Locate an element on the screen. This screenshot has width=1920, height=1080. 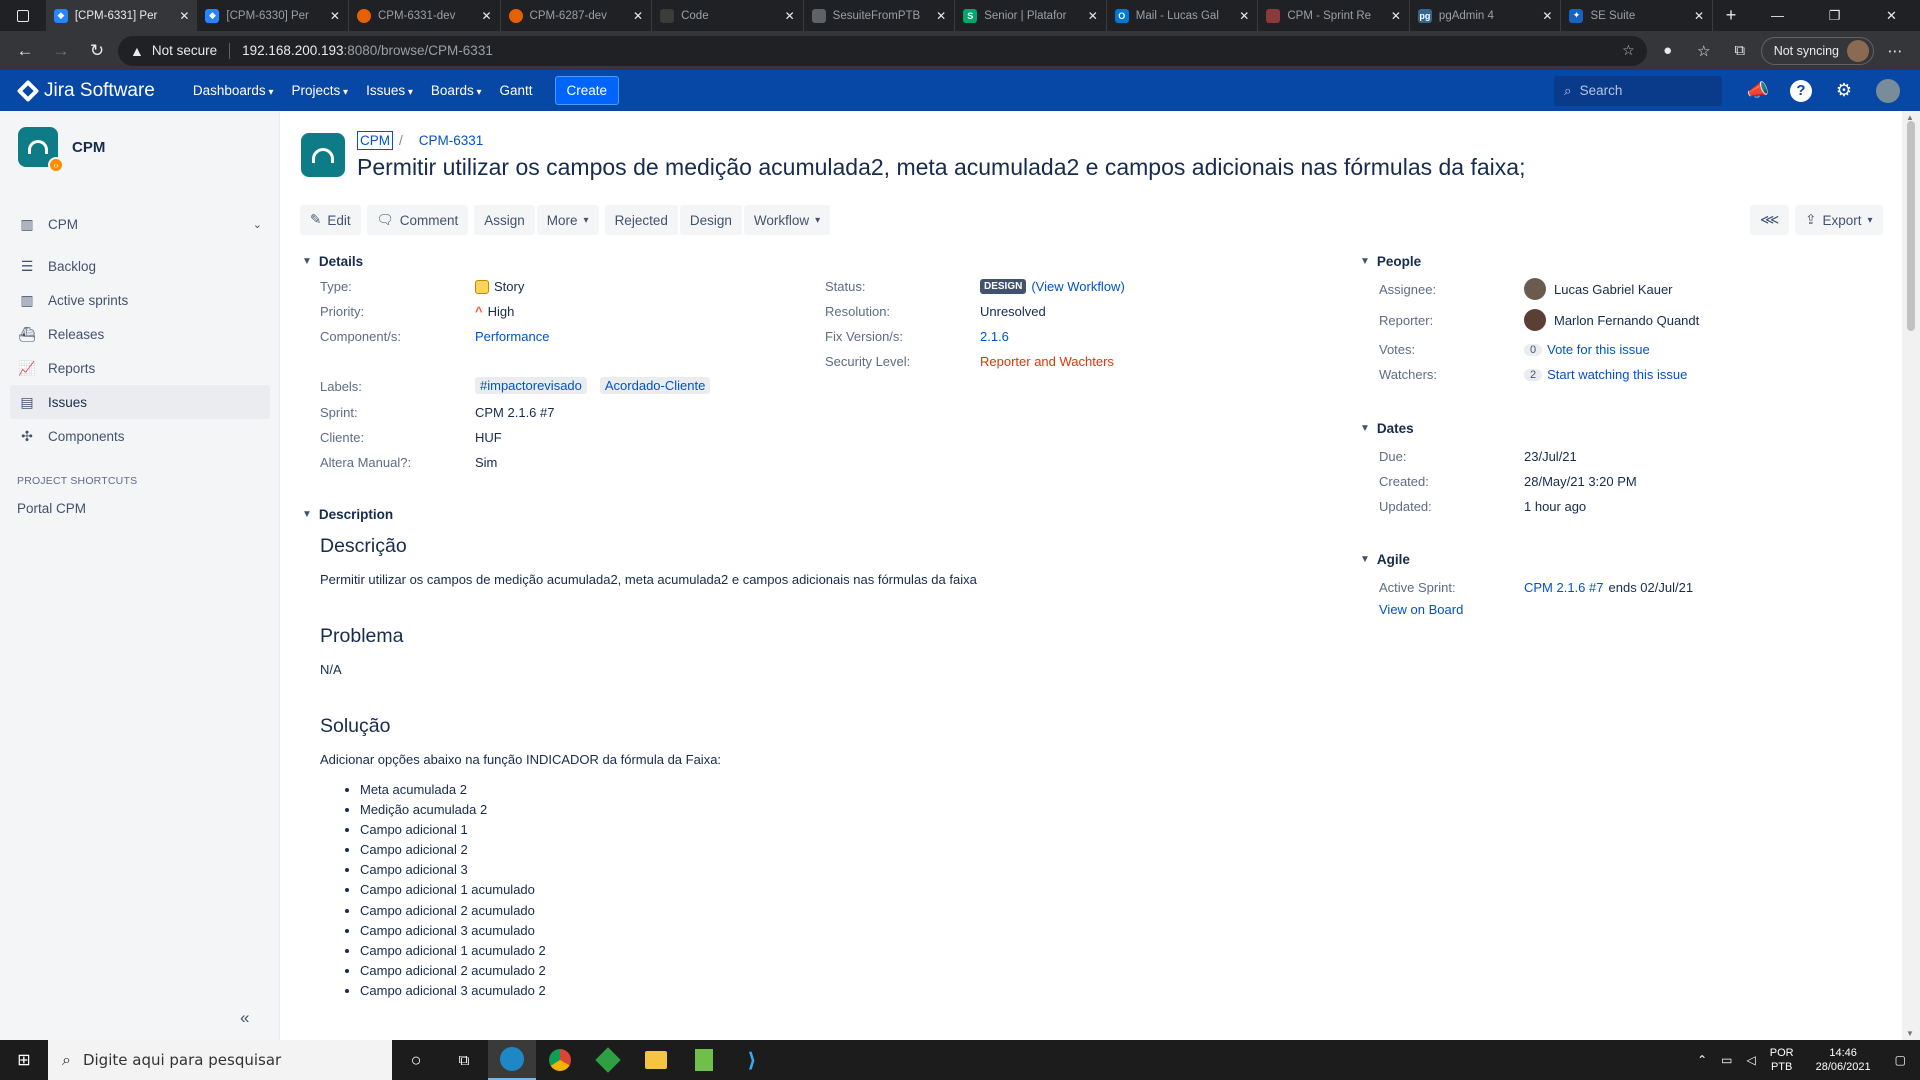
fix-version-link: 2.1.6 is located at coordinates (994, 336).